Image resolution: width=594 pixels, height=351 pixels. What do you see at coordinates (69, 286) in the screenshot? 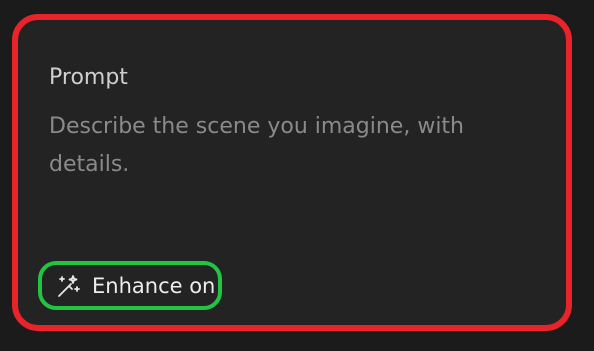
I see `magic-wand-icon` at bounding box center [69, 286].